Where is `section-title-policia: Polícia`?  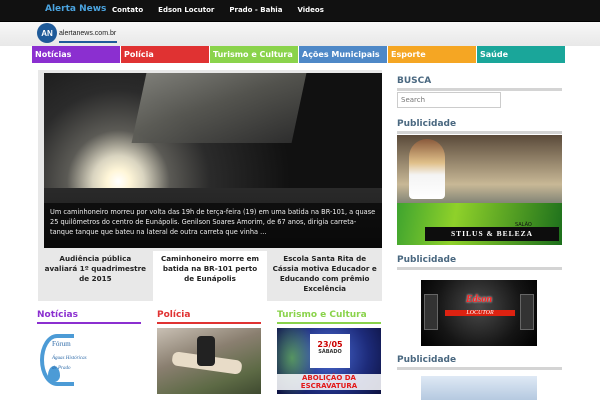 section-title-policia: Polícia is located at coordinates (209, 317).